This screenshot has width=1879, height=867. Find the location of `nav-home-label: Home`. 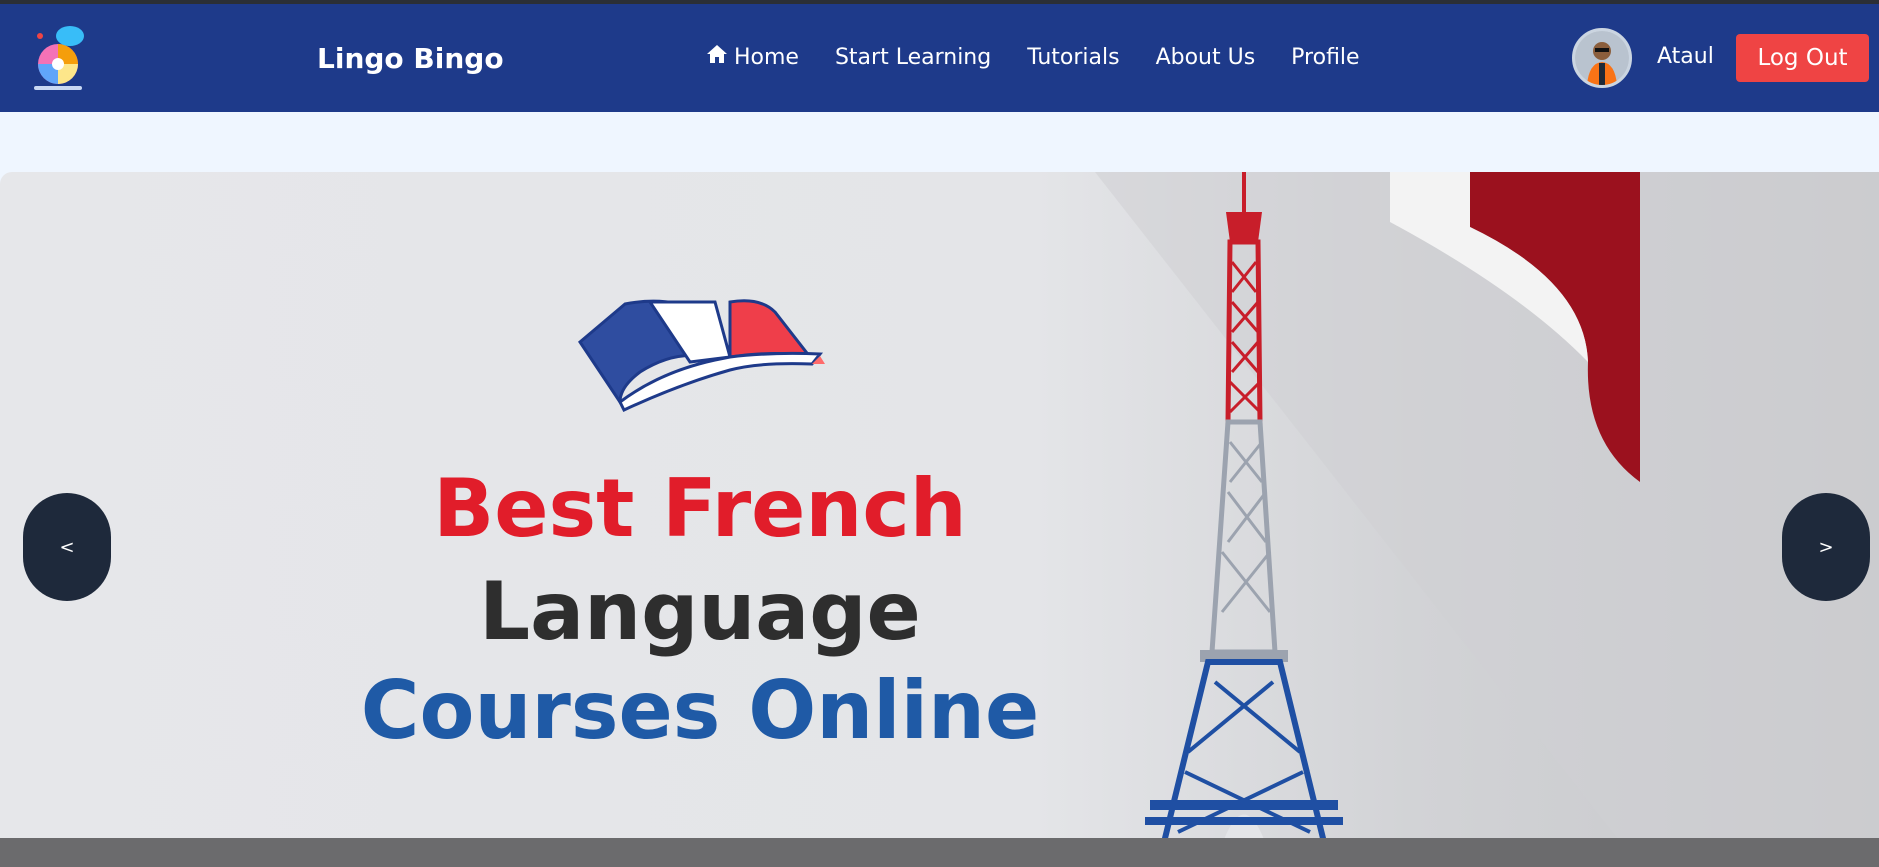

nav-home-label: Home is located at coordinates (766, 57).